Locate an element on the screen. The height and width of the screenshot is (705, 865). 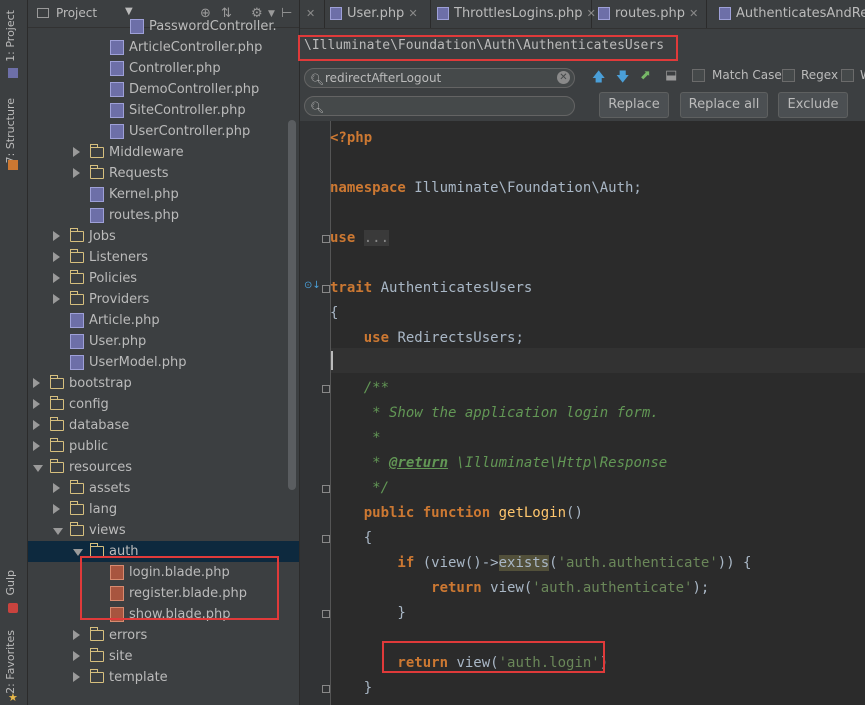
tree-folder: Requests is located at coordinates (163, 173).